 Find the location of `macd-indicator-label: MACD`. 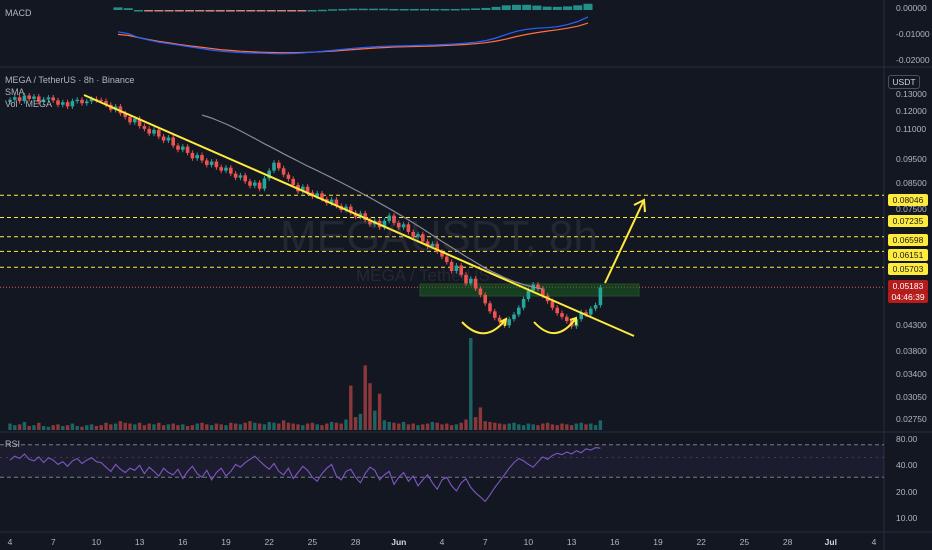

macd-indicator-label: MACD is located at coordinates (18, 13).